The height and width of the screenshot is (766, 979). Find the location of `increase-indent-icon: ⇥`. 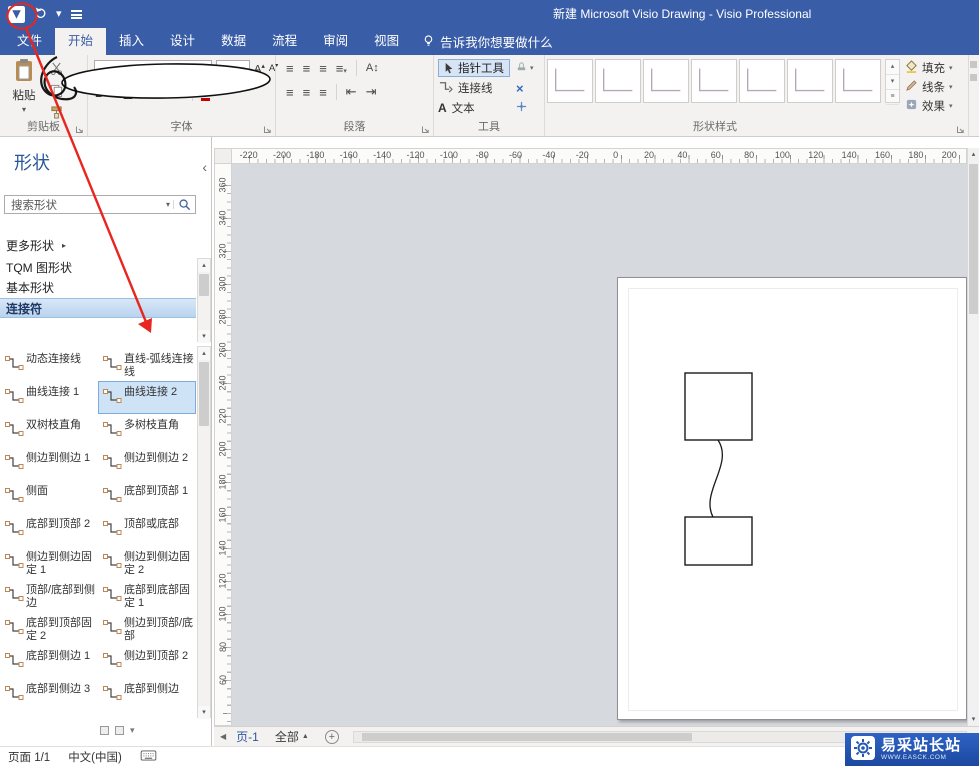

increase-indent-icon: ⇥ is located at coordinates (371, 92).